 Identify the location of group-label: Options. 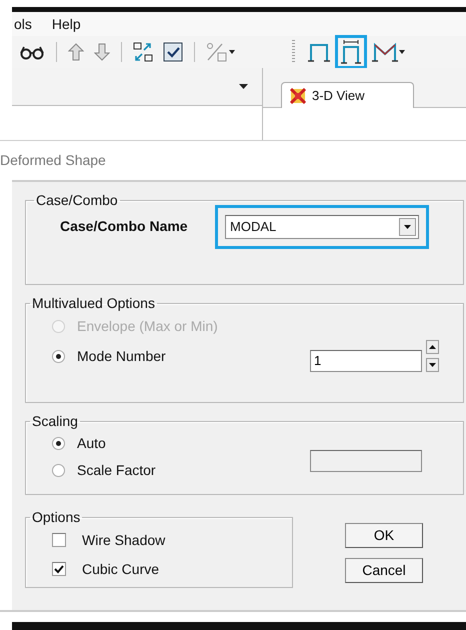
(56, 517).